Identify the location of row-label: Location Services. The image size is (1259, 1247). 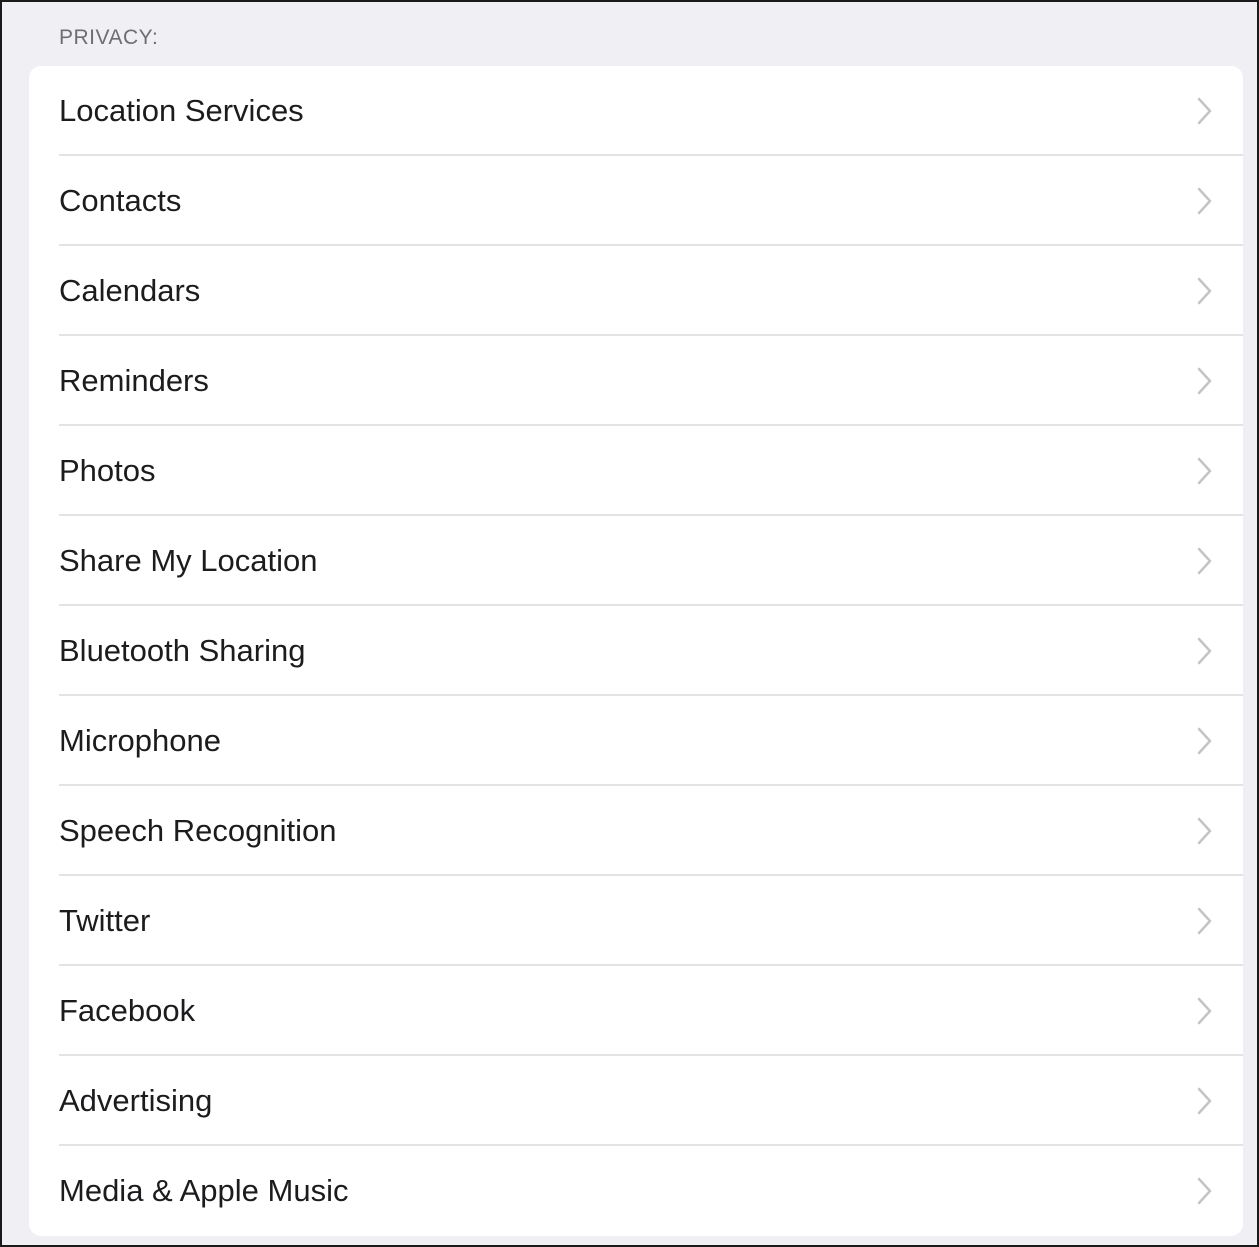
(181, 110).